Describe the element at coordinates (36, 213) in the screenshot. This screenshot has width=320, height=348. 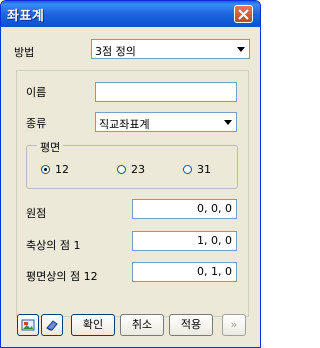
I see `origin-label: 원점` at that location.